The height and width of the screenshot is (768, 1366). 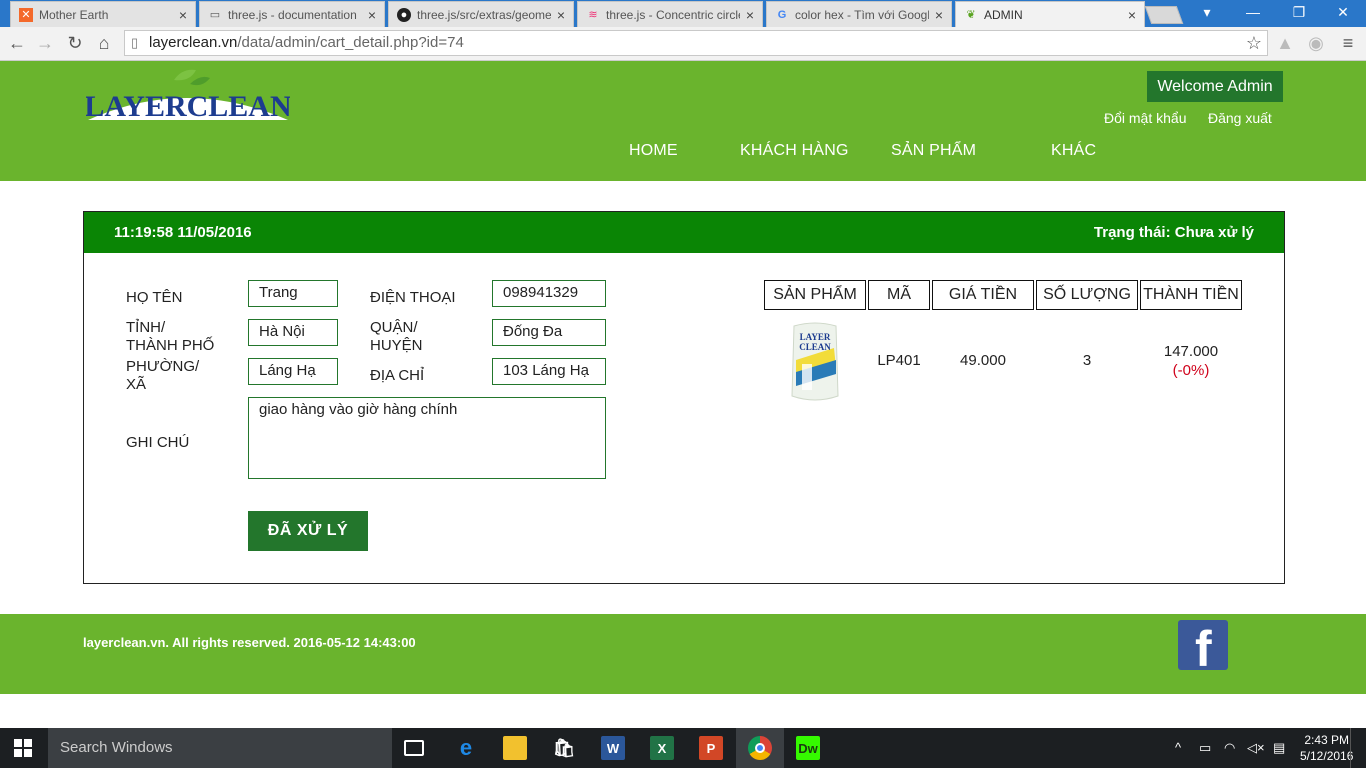 What do you see at coordinates (1164, 15) in the screenshot?
I see `new-tab-button` at bounding box center [1164, 15].